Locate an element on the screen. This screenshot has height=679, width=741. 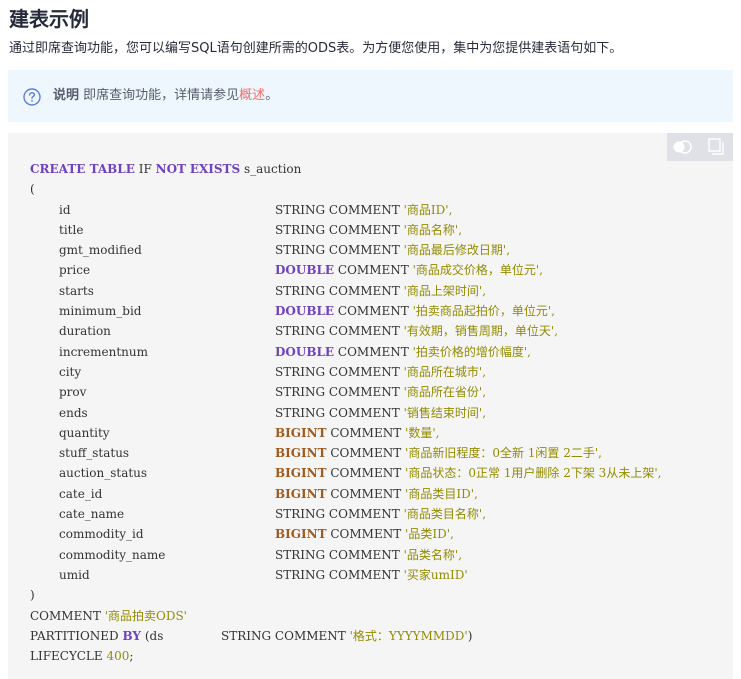
note-label: 说明 is located at coordinates (66, 95).